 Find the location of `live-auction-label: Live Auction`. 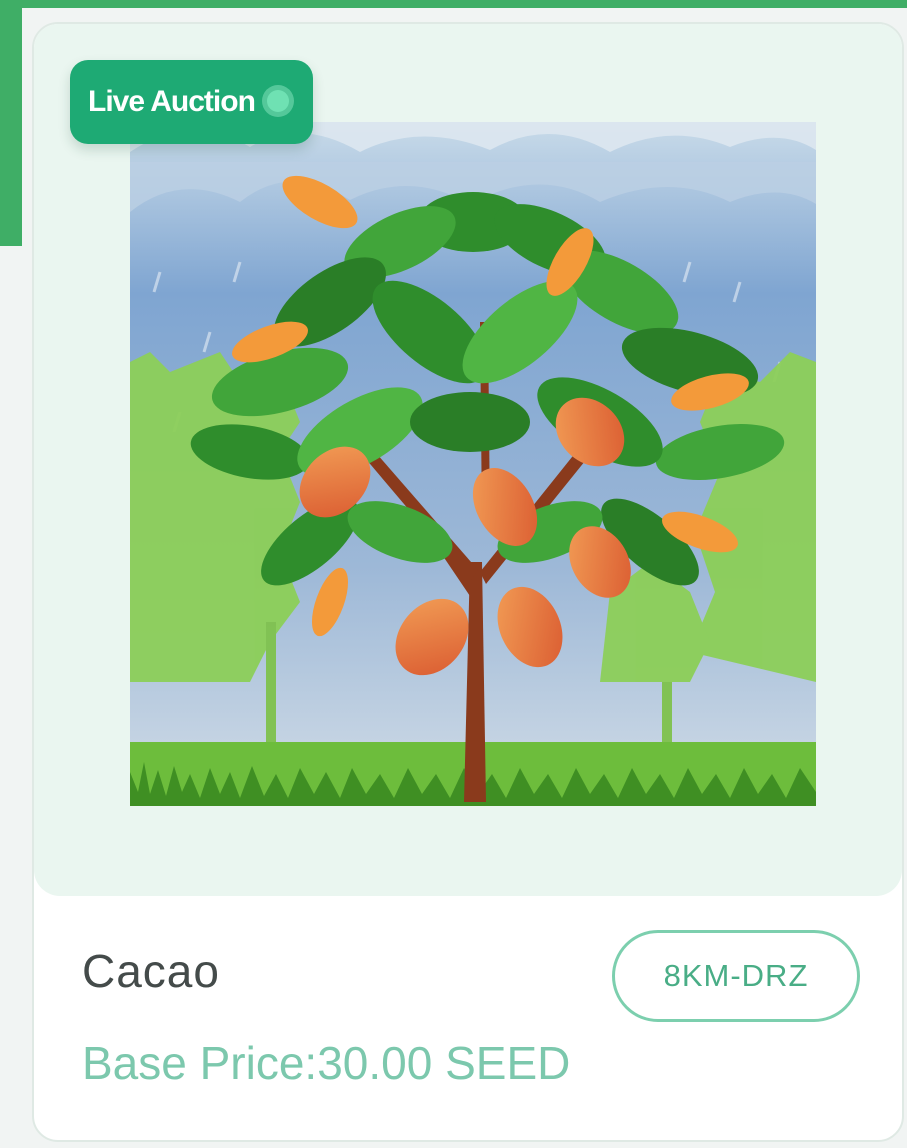

live-auction-label: Live Auction is located at coordinates (172, 101).